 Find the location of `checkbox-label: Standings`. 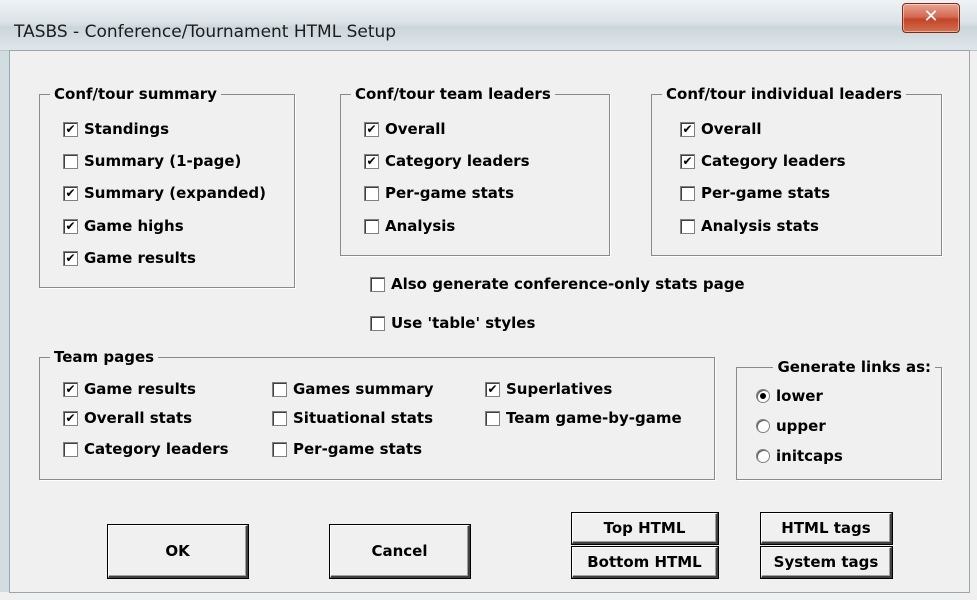

checkbox-label: Standings is located at coordinates (126, 129).